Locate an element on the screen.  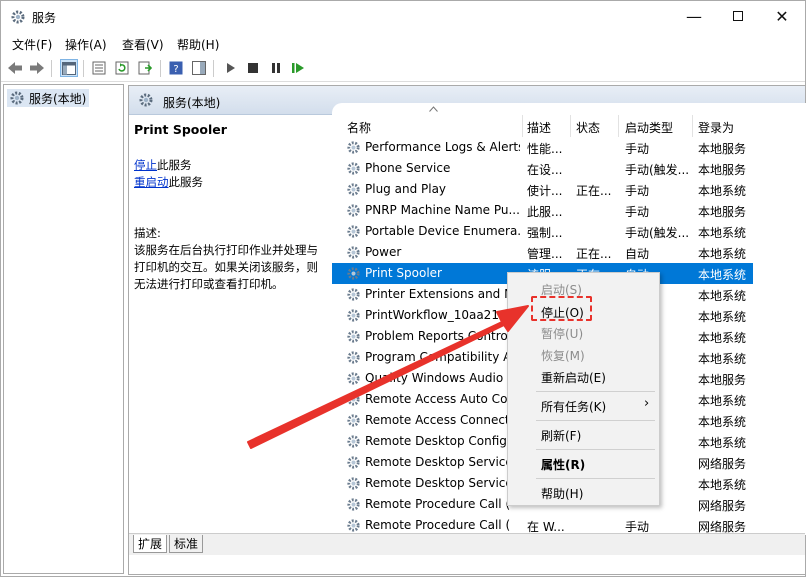
table-row: Remote Procedure Call (在 W... 手动 网络服务 is located at coordinates (542, 525).